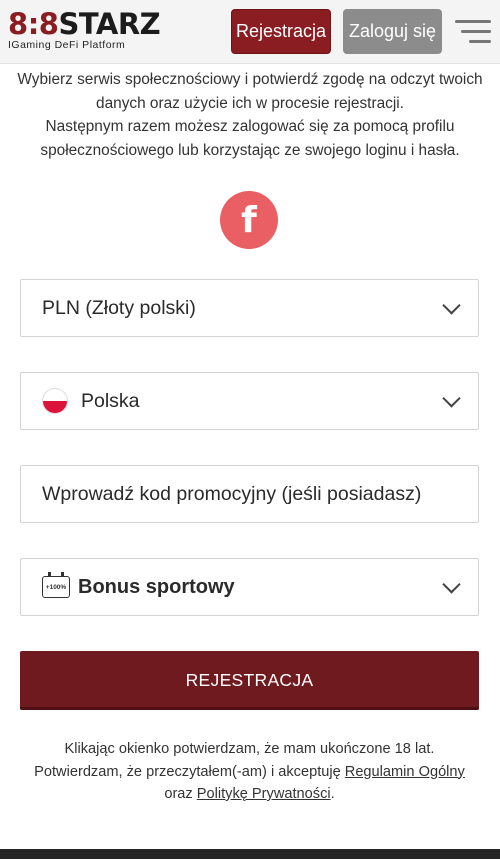 The height and width of the screenshot is (859, 500). I want to click on facebook-icon: f, so click(249, 220).